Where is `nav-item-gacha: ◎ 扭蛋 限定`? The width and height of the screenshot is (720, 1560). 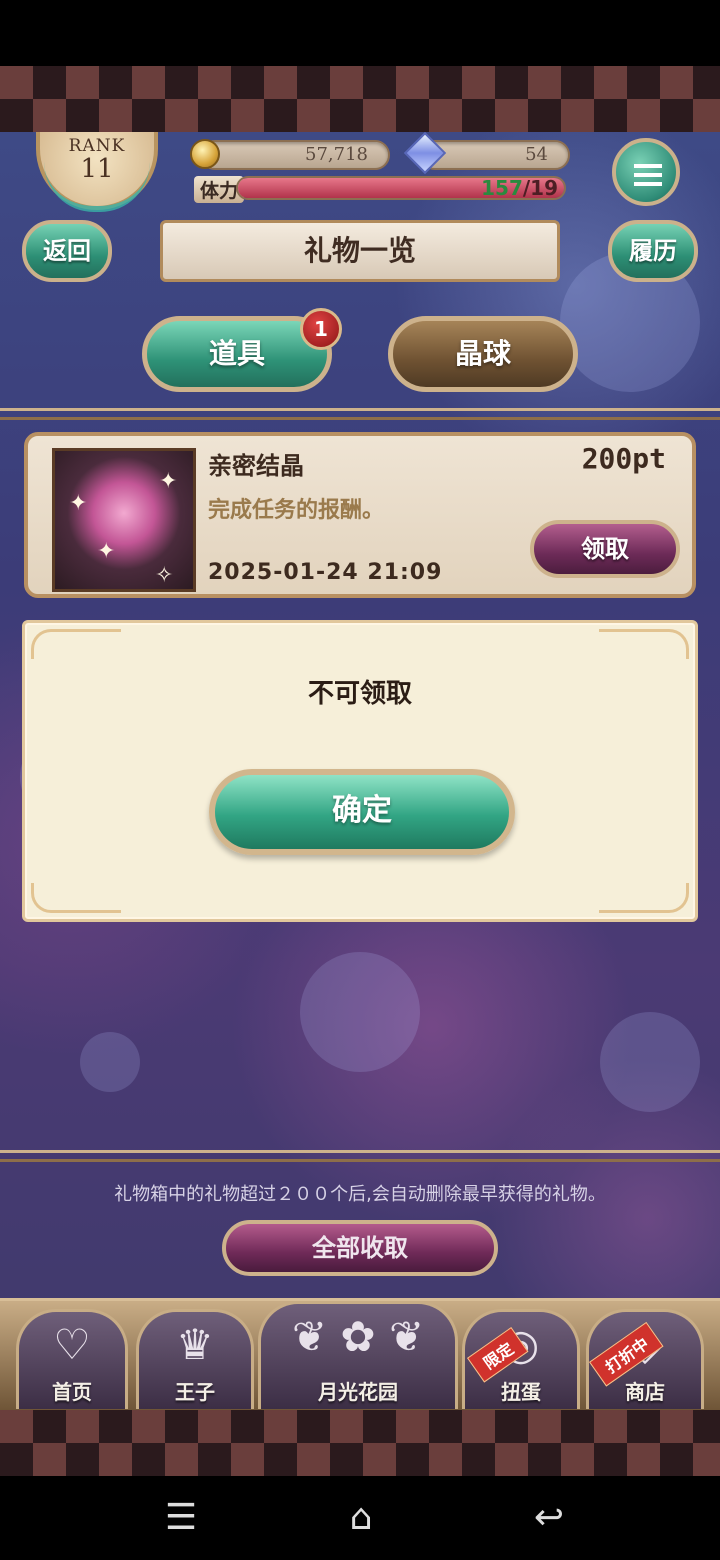 nav-item-gacha: ◎ 扭蛋 限定 is located at coordinates (521, 1359).